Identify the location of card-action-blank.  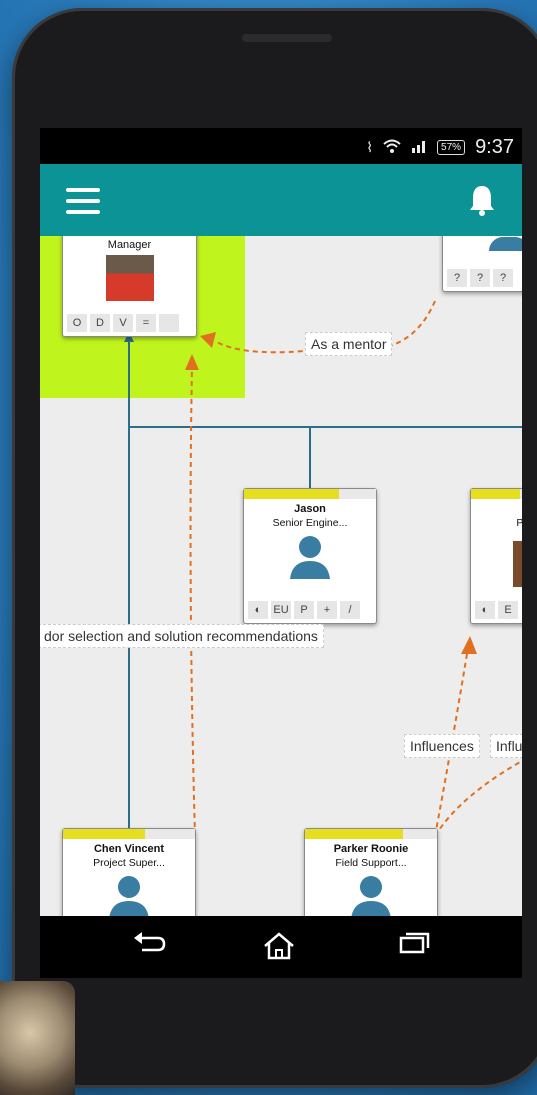
(169, 323).